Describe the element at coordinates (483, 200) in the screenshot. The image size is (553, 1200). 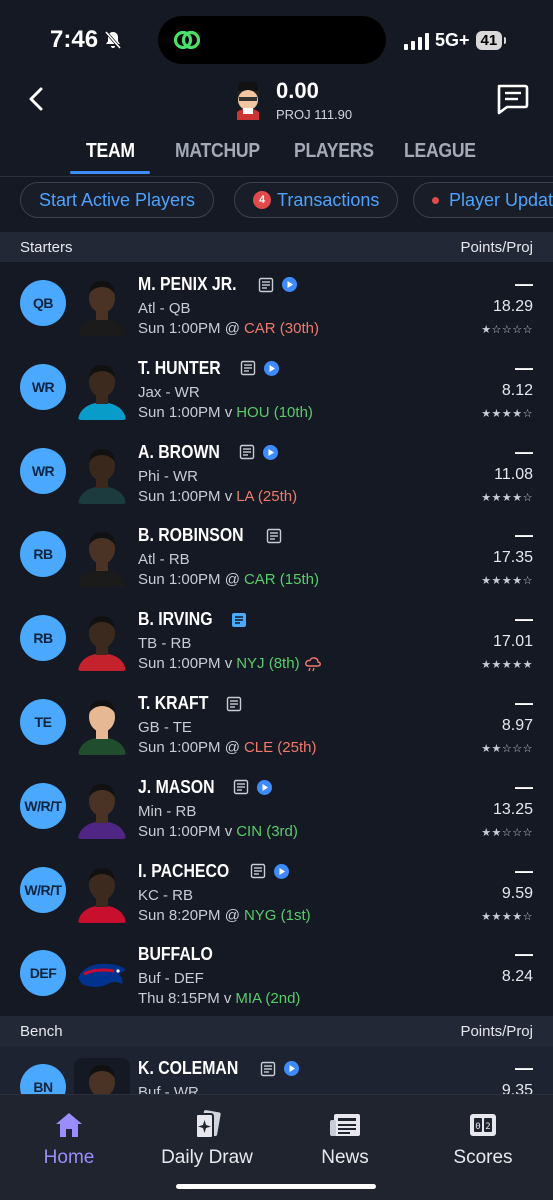
I see `player-updates-button: Player Updat` at that location.